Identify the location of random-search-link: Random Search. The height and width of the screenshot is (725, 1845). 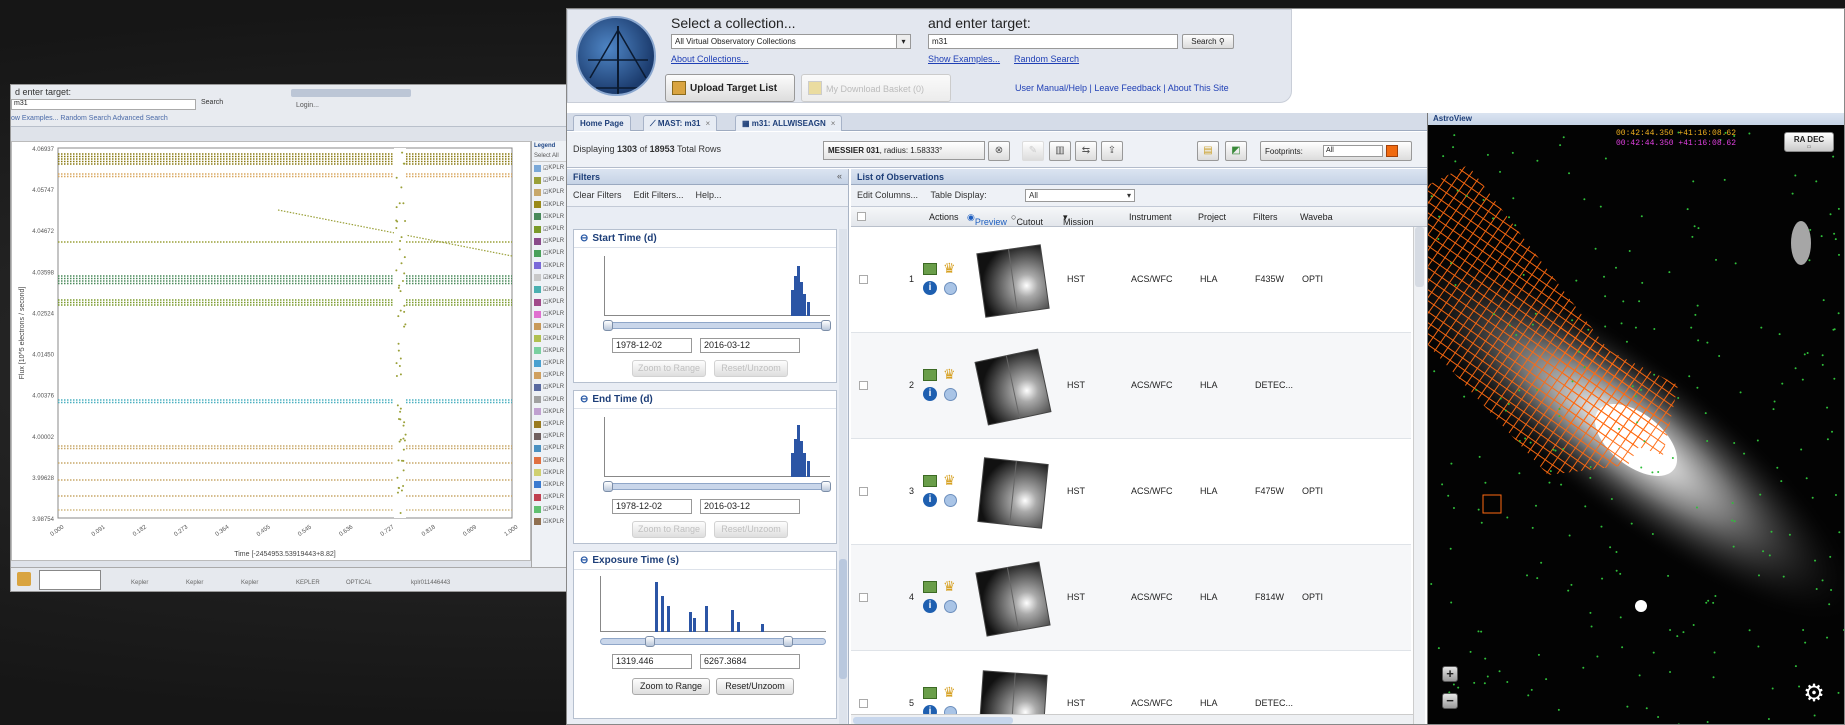
(1046, 59).